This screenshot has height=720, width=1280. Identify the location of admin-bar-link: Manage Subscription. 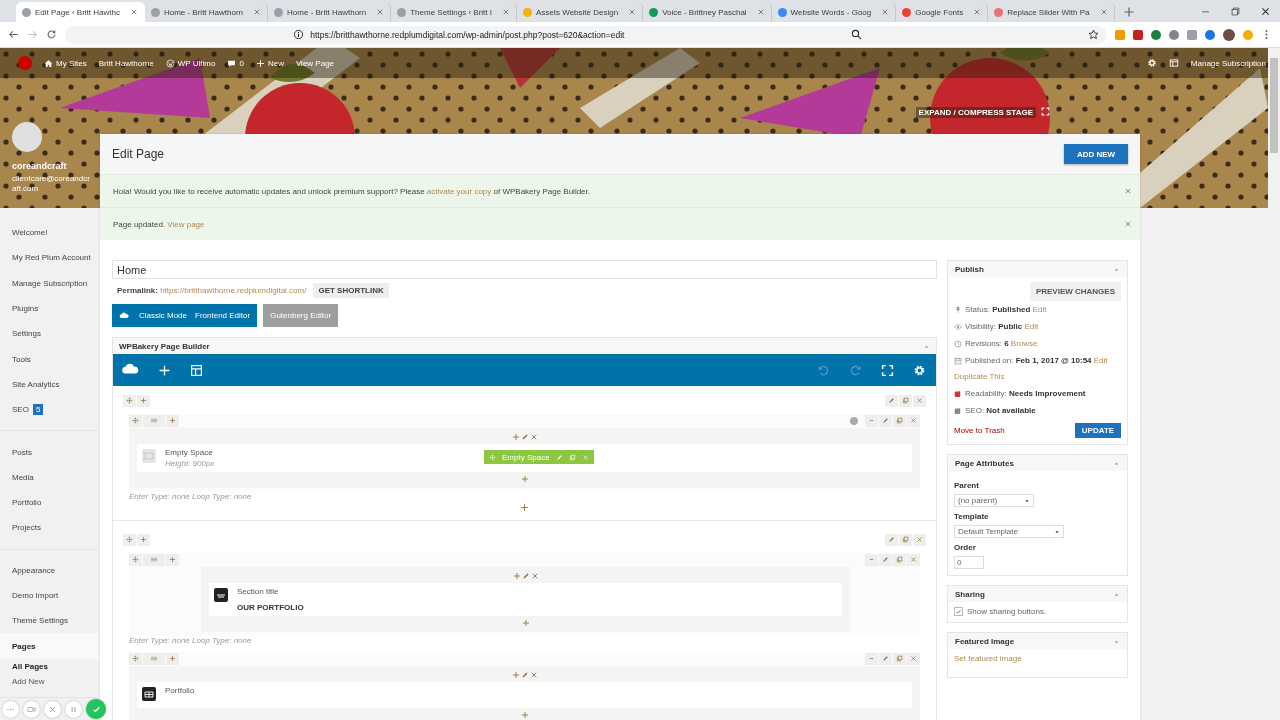
(1228, 63).